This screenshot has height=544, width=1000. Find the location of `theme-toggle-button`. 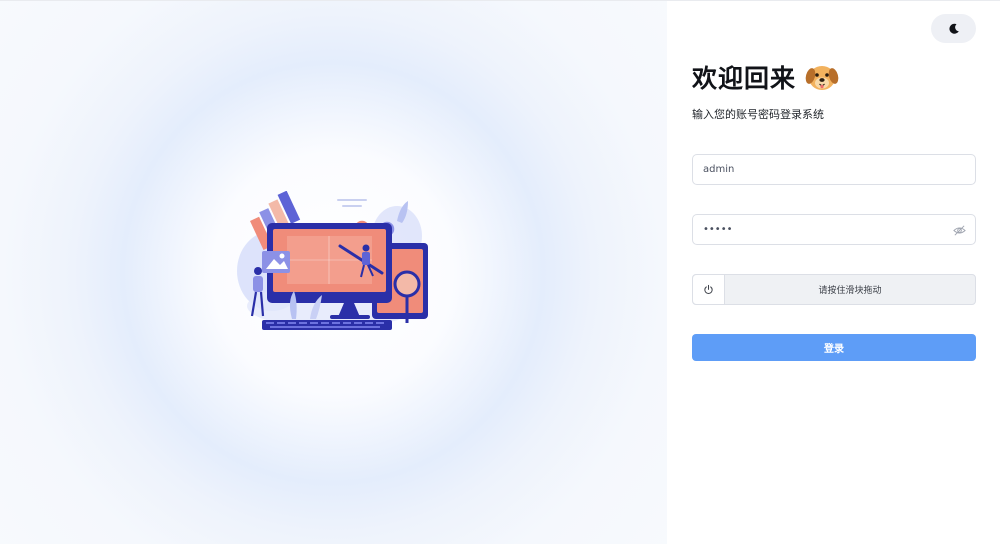

theme-toggle-button is located at coordinates (953, 28).